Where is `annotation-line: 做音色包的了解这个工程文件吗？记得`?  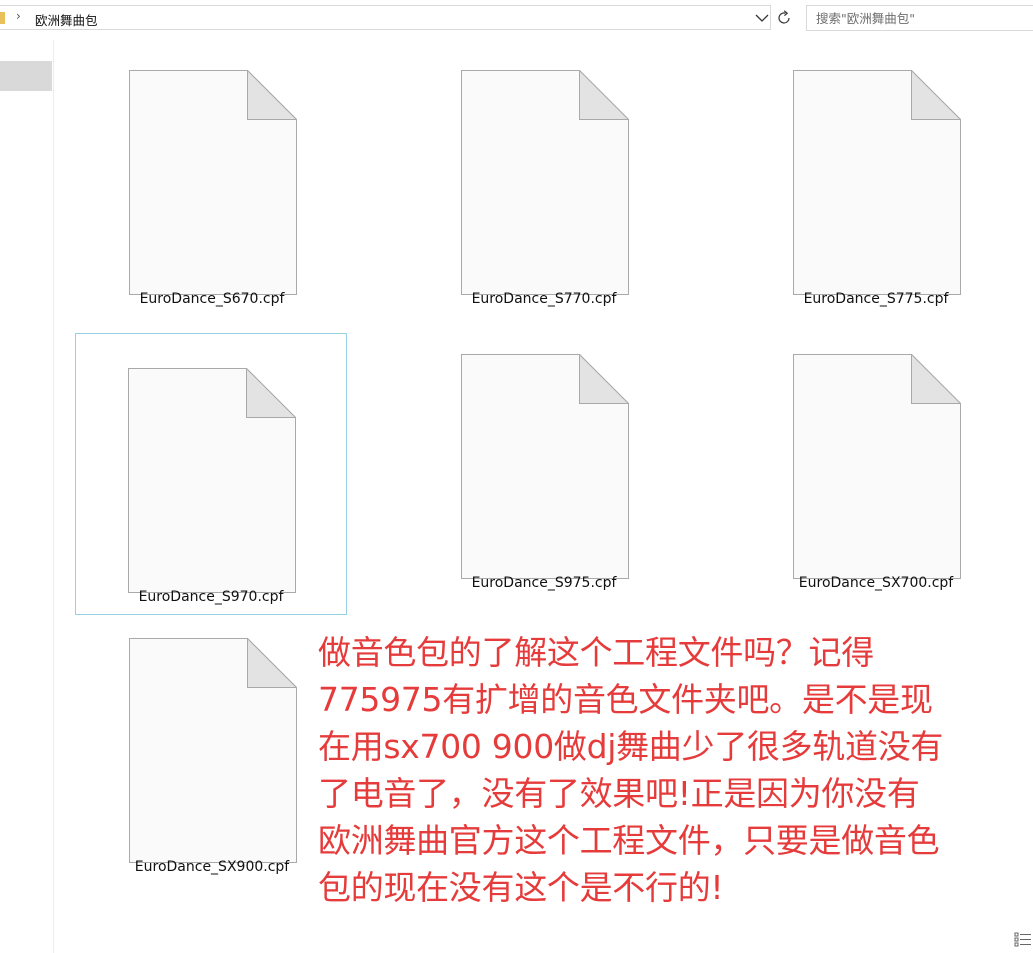
annotation-line: 做音色包的了解这个工程文件吗？记得 is located at coordinates (596, 652).